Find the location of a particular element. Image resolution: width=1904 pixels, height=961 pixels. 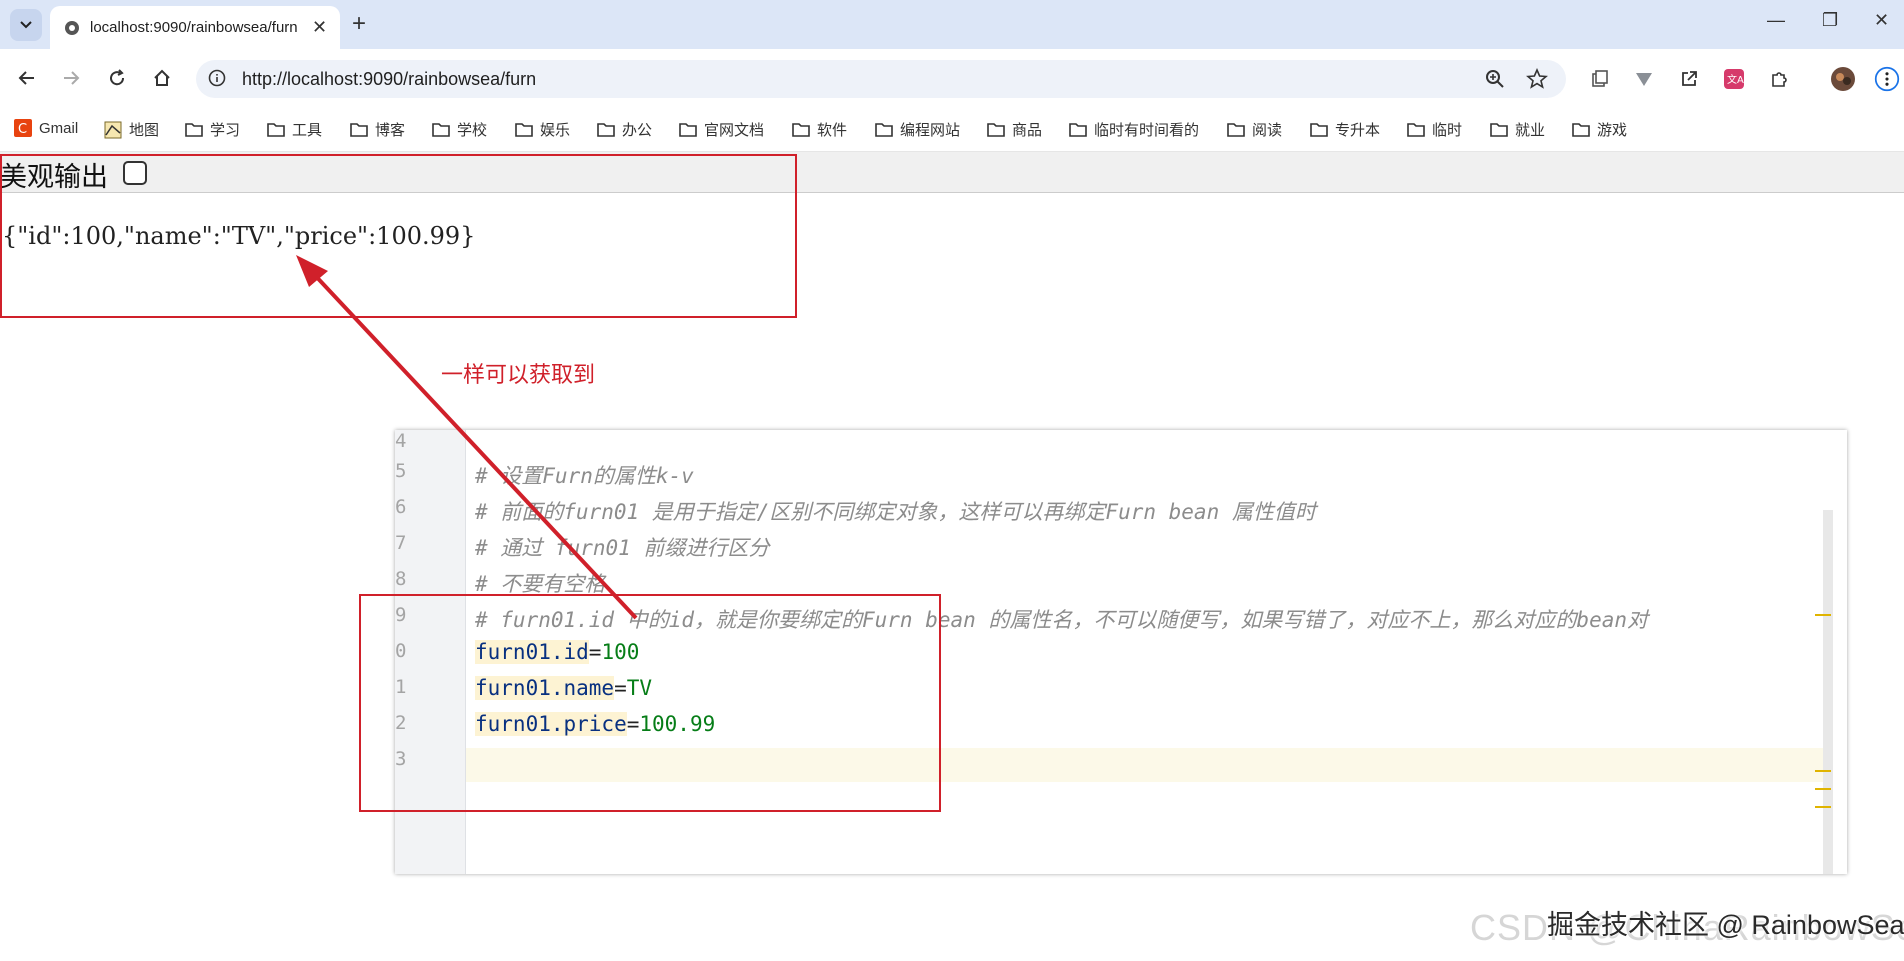

watermark-overlay: 掘金技术社区 @ RainbowSea is located at coordinates (1725, 925).